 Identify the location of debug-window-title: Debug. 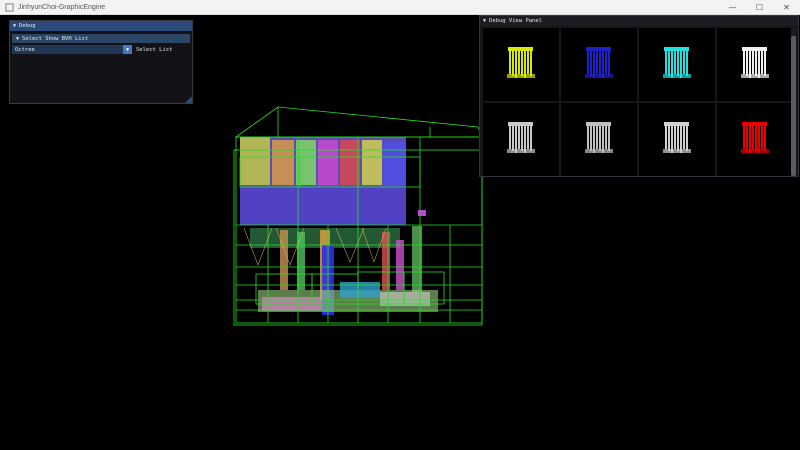
(27, 26).